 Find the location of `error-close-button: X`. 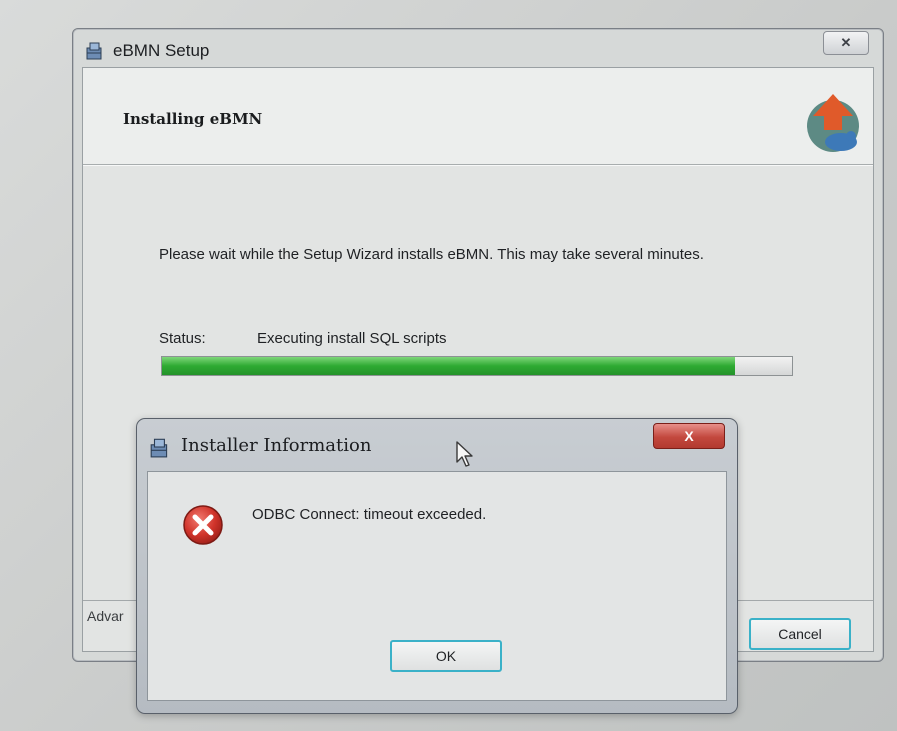

error-close-button: X is located at coordinates (689, 436).